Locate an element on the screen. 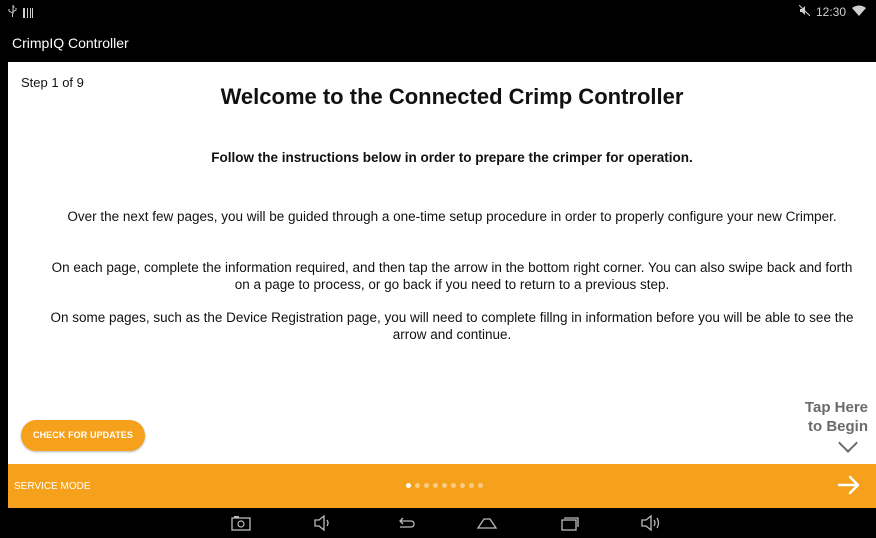  system-nav-bar is located at coordinates (438, 523).